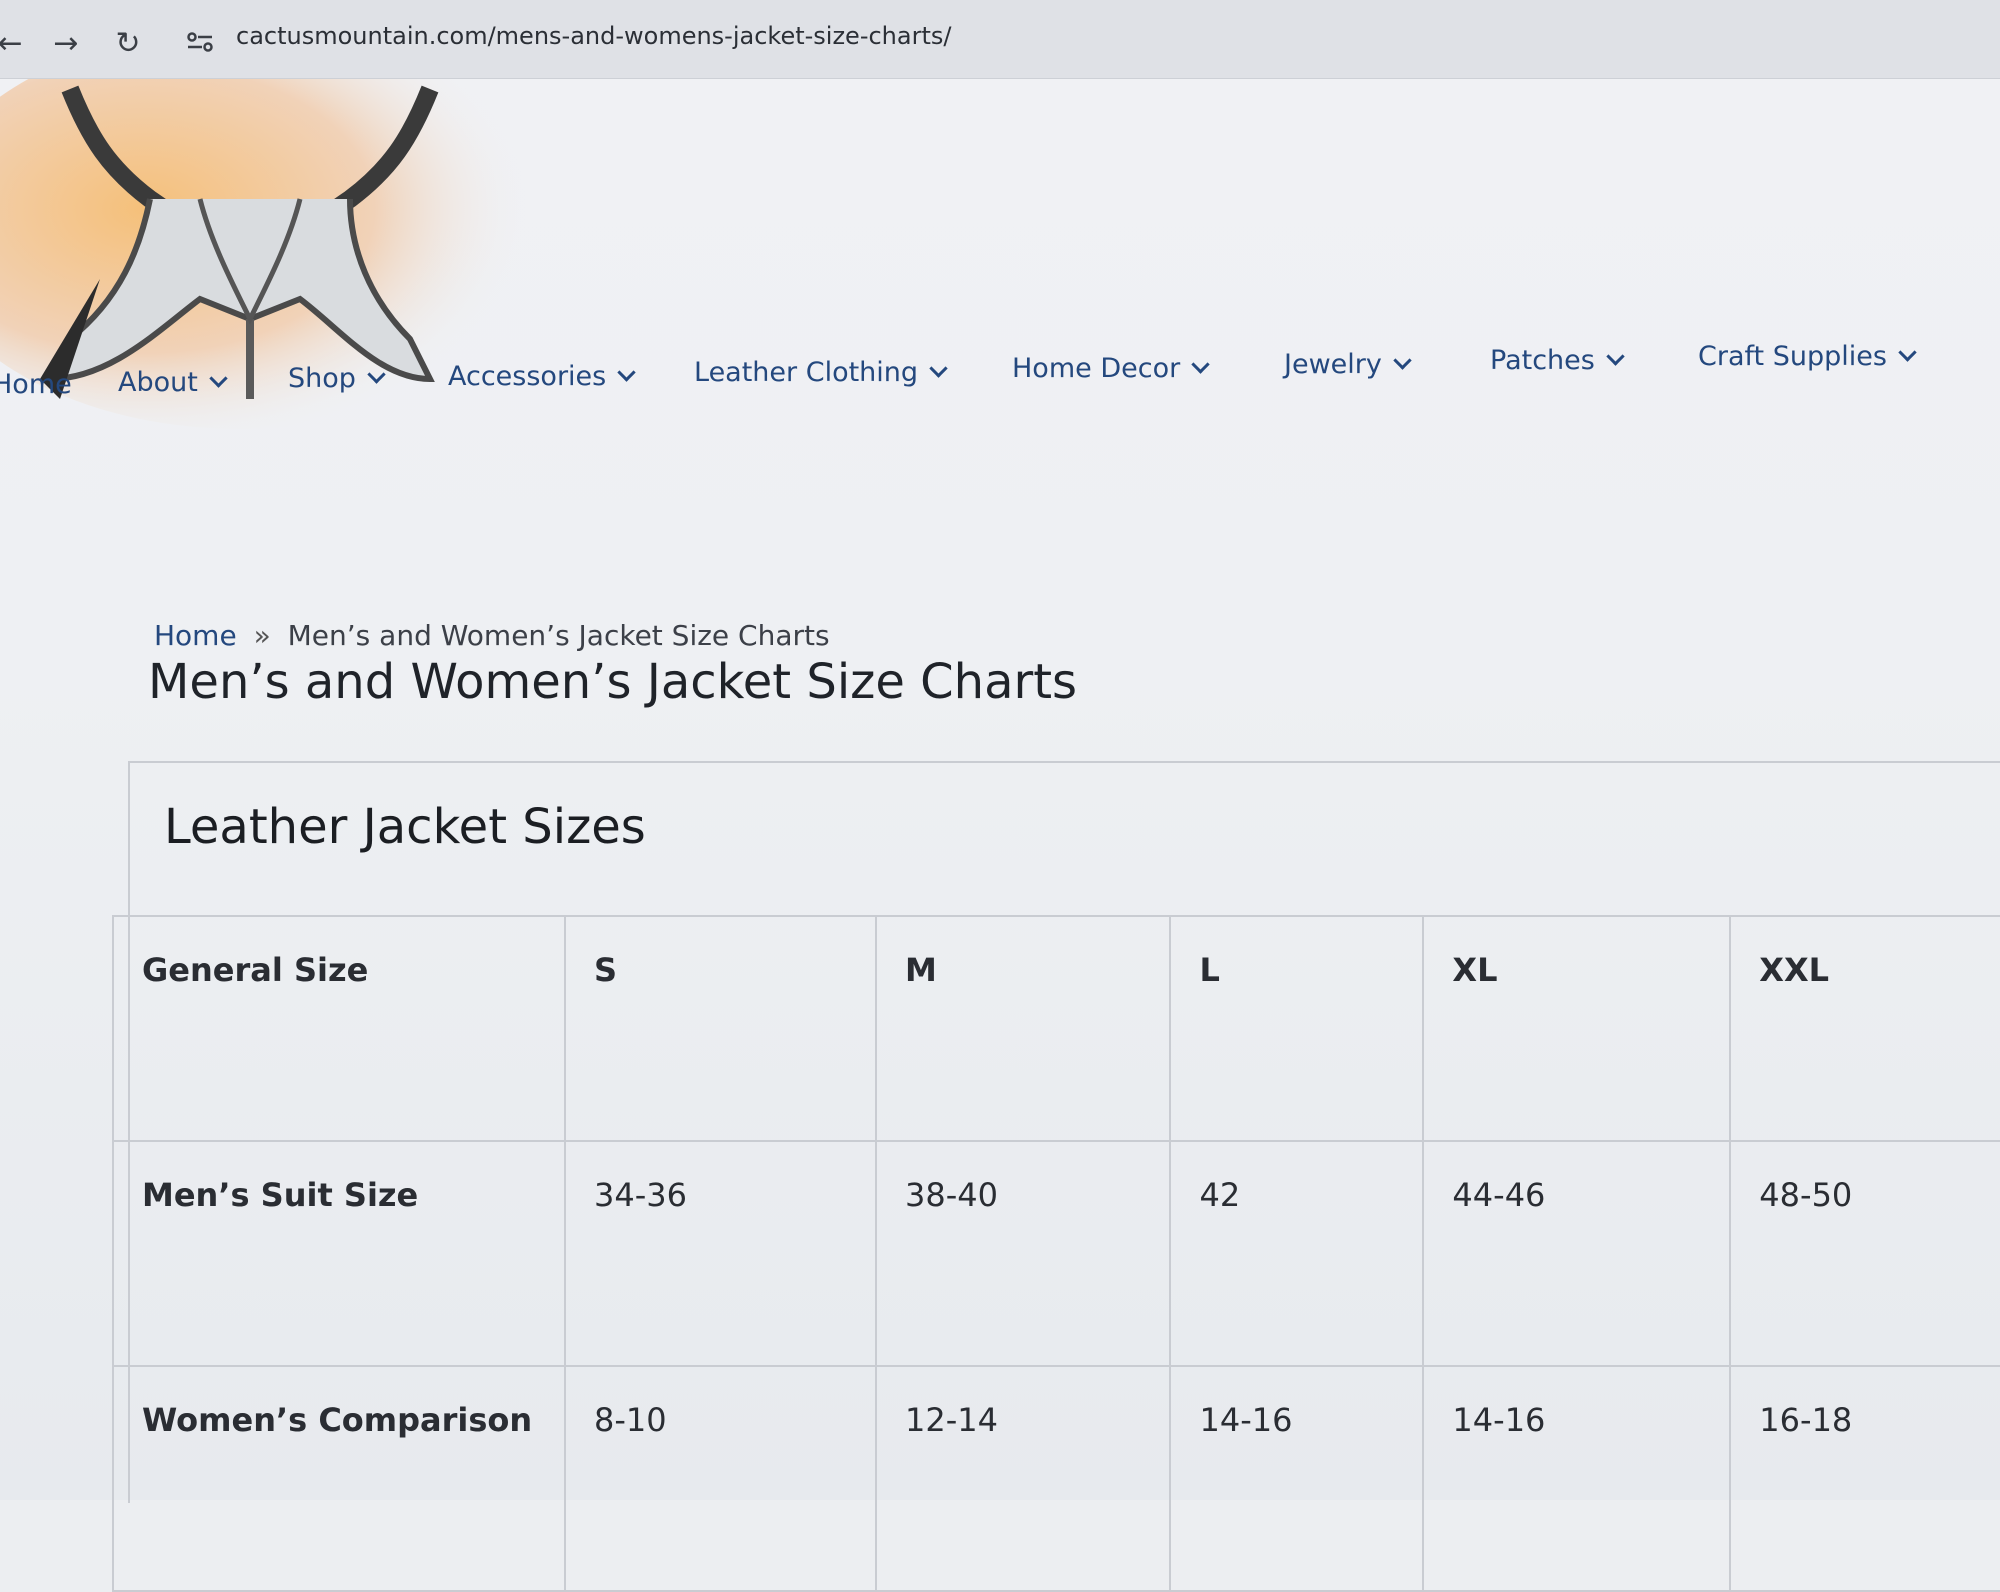  Describe the element at coordinates (1023, 1253) in the screenshot. I see `table-cell: 38-40` at that location.